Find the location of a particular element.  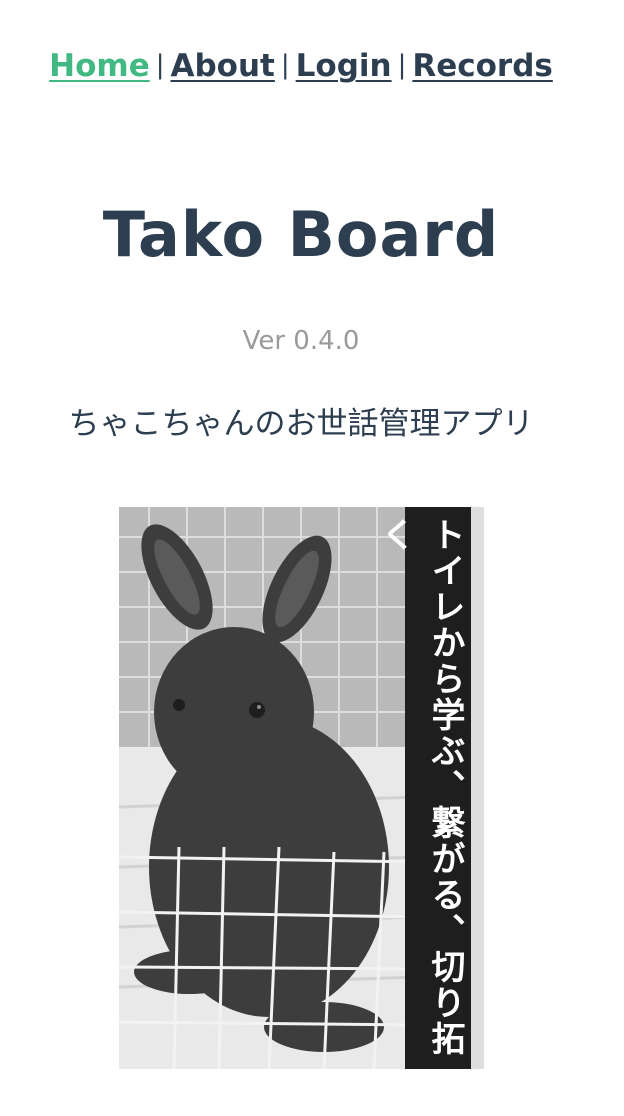

photo-caption: トイレから学ぶ、繋がる、切り拓く is located at coordinates (420, 787).